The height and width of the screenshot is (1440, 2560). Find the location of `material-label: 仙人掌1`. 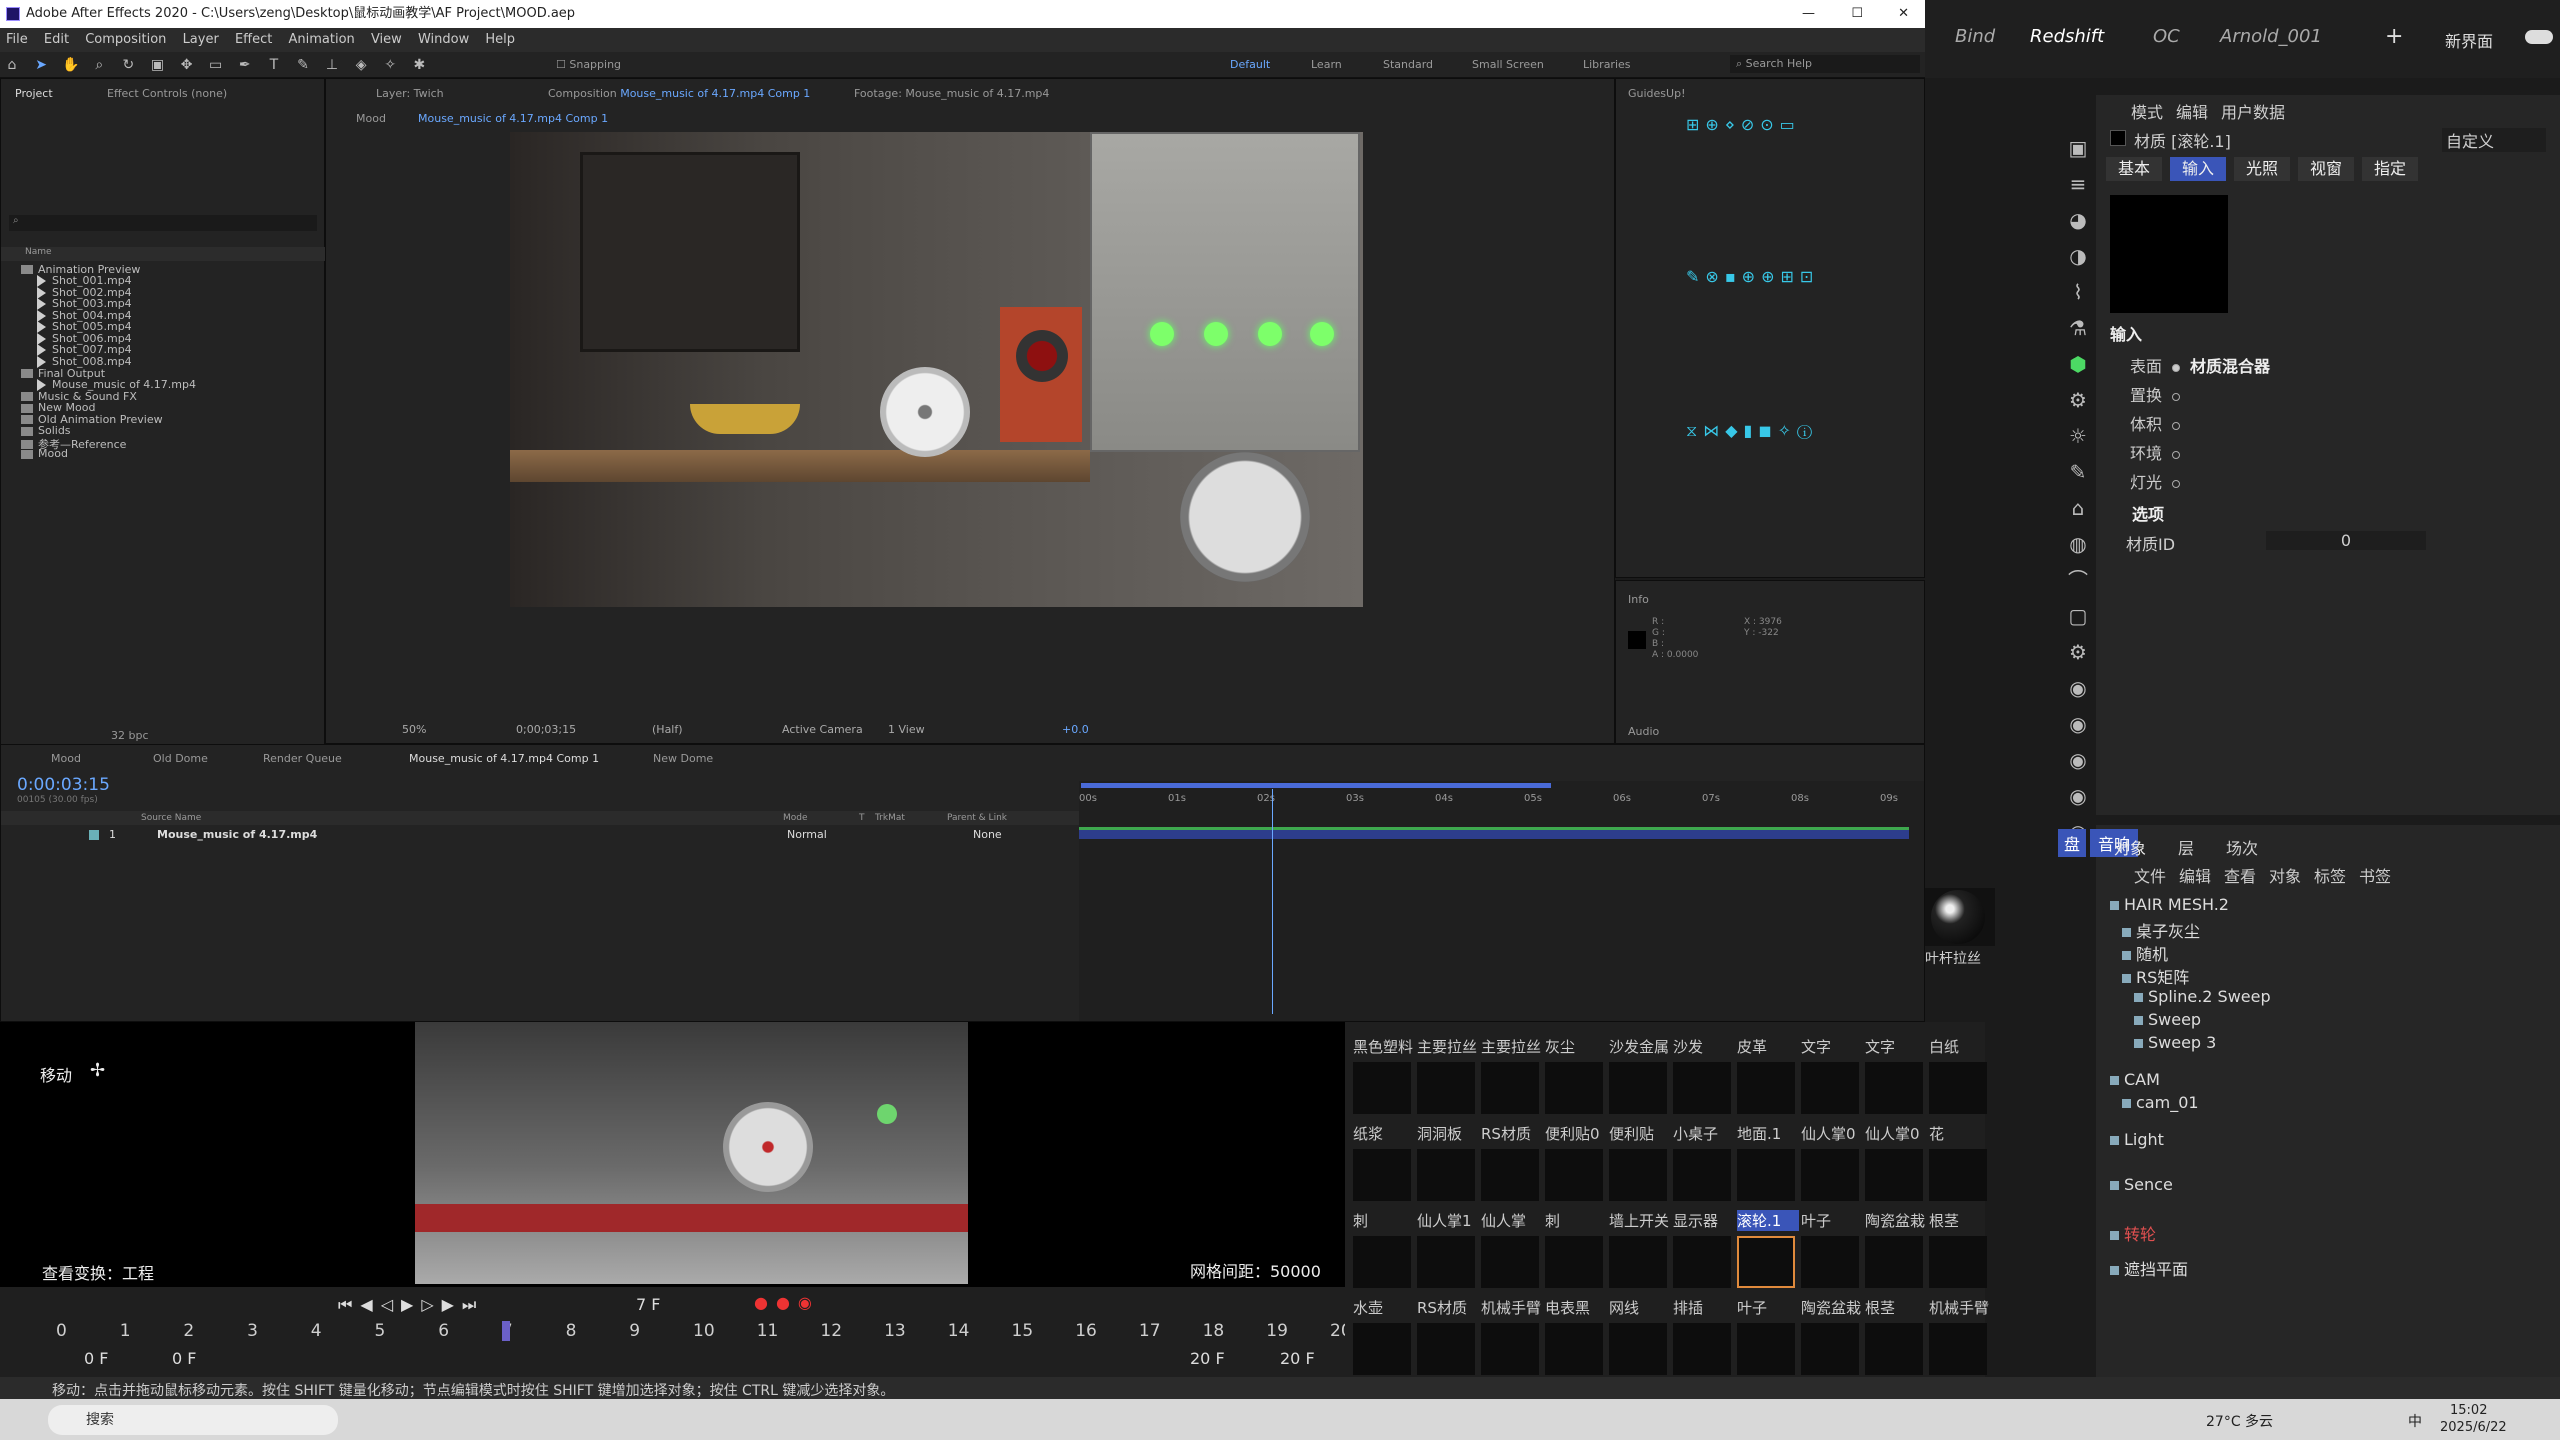

material-label: 仙人掌1 is located at coordinates (1448, 1220).